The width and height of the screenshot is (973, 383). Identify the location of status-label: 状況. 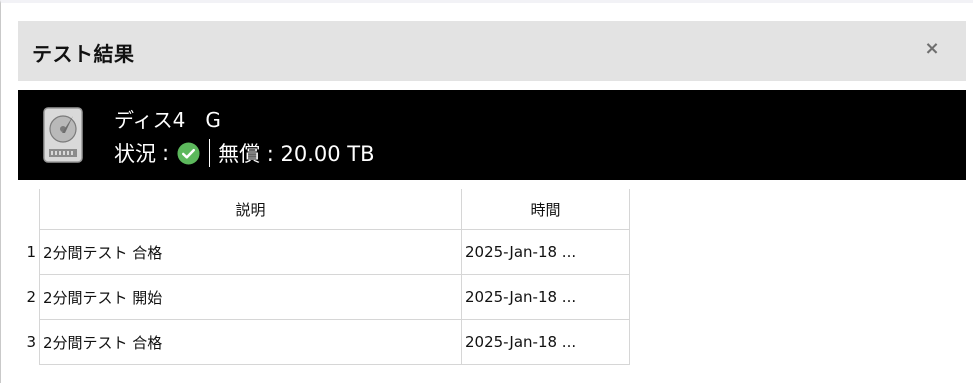
(135, 154).